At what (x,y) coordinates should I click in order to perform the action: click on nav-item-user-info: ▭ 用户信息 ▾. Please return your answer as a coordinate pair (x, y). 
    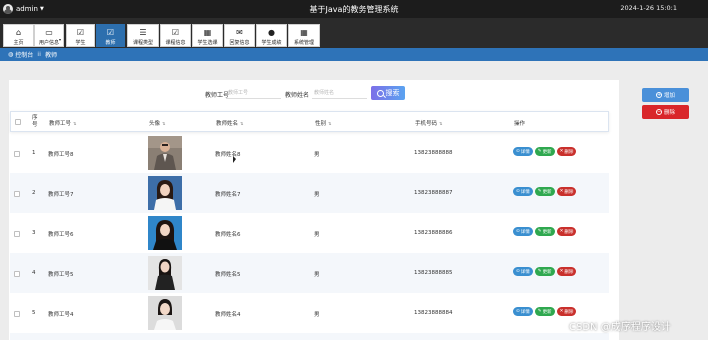
    Looking at the image, I should click on (49, 35).